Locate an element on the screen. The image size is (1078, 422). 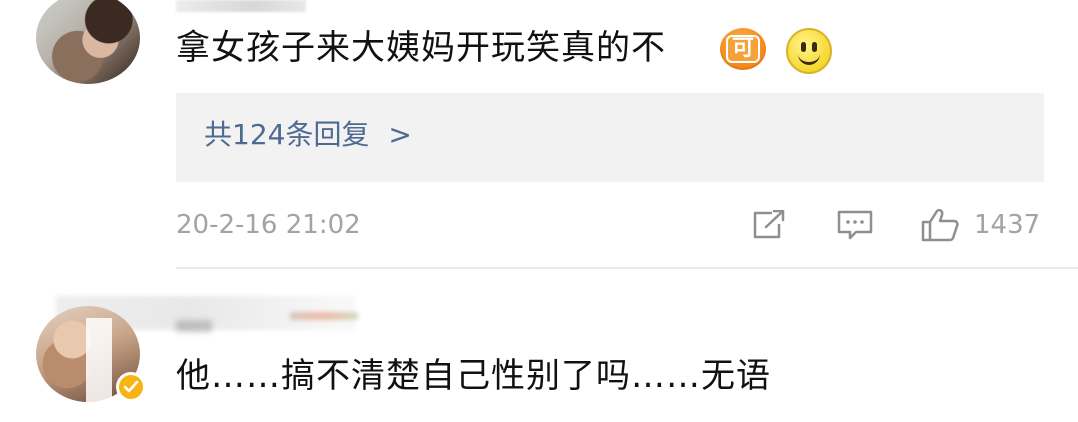
checkmark-icon is located at coordinates (131, 386).